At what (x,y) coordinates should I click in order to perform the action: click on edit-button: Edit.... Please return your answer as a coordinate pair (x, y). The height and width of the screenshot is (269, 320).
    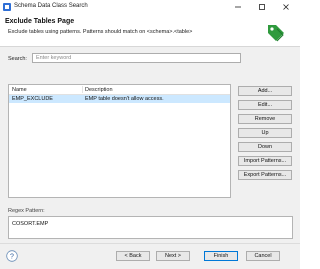
    Looking at the image, I should click on (265, 105).